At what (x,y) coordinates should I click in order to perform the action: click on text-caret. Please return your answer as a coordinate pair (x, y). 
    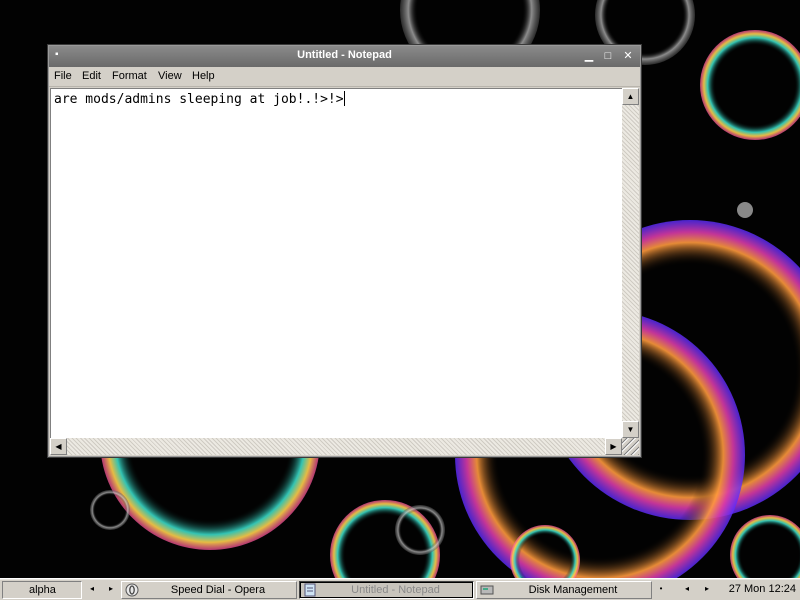
    Looking at the image, I should click on (344, 98).